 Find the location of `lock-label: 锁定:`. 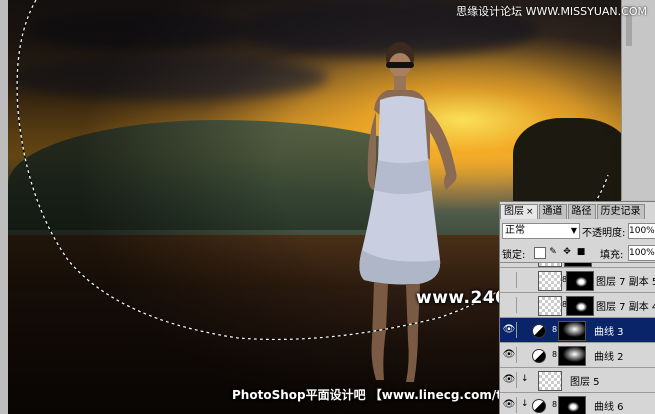

lock-label: 锁定: is located at coordinates (514, 255).